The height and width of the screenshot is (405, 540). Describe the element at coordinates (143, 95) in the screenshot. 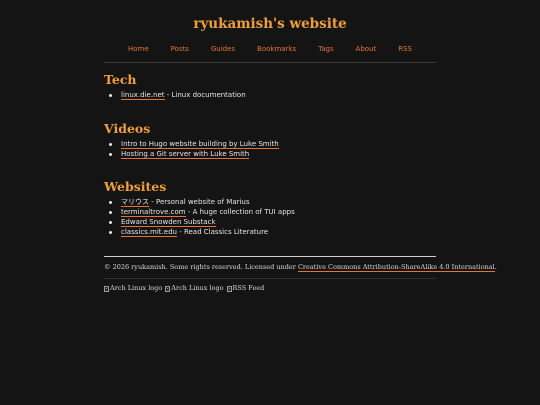

I see `link-linux-die: linux.die.net` at that location.